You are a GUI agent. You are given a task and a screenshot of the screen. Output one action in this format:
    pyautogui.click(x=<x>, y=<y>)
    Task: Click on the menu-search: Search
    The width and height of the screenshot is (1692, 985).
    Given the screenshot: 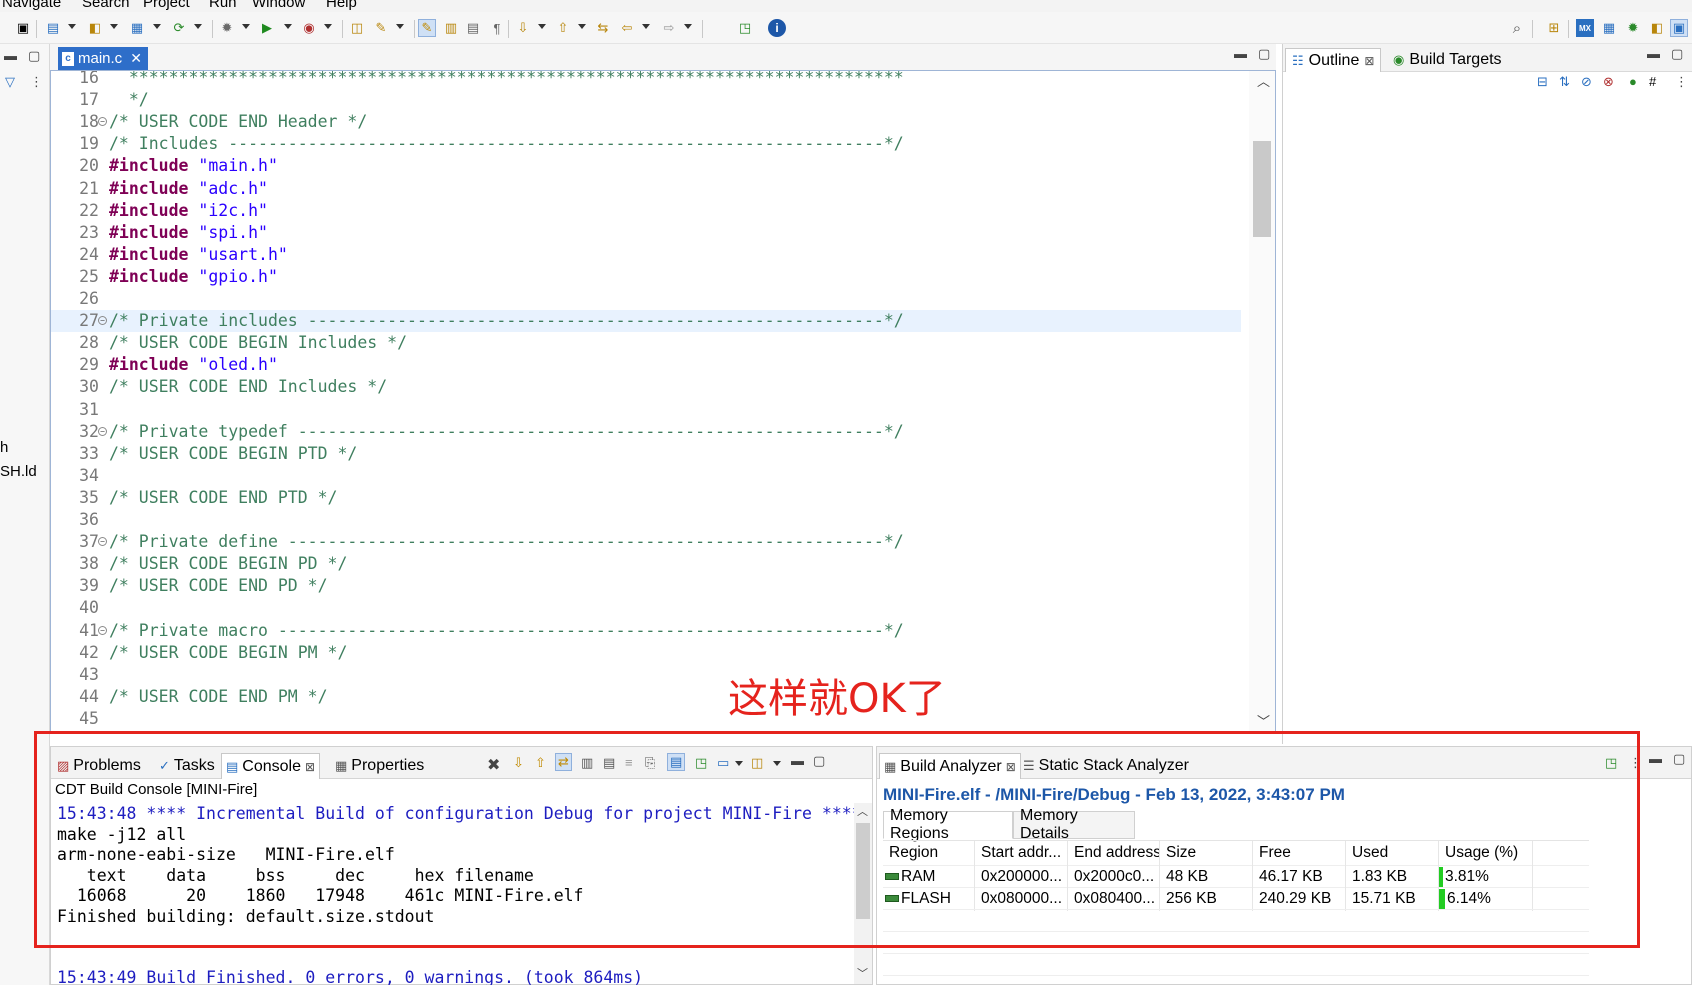 What is the action you would take?
    pyautogui.click(x=106, y=5)
    